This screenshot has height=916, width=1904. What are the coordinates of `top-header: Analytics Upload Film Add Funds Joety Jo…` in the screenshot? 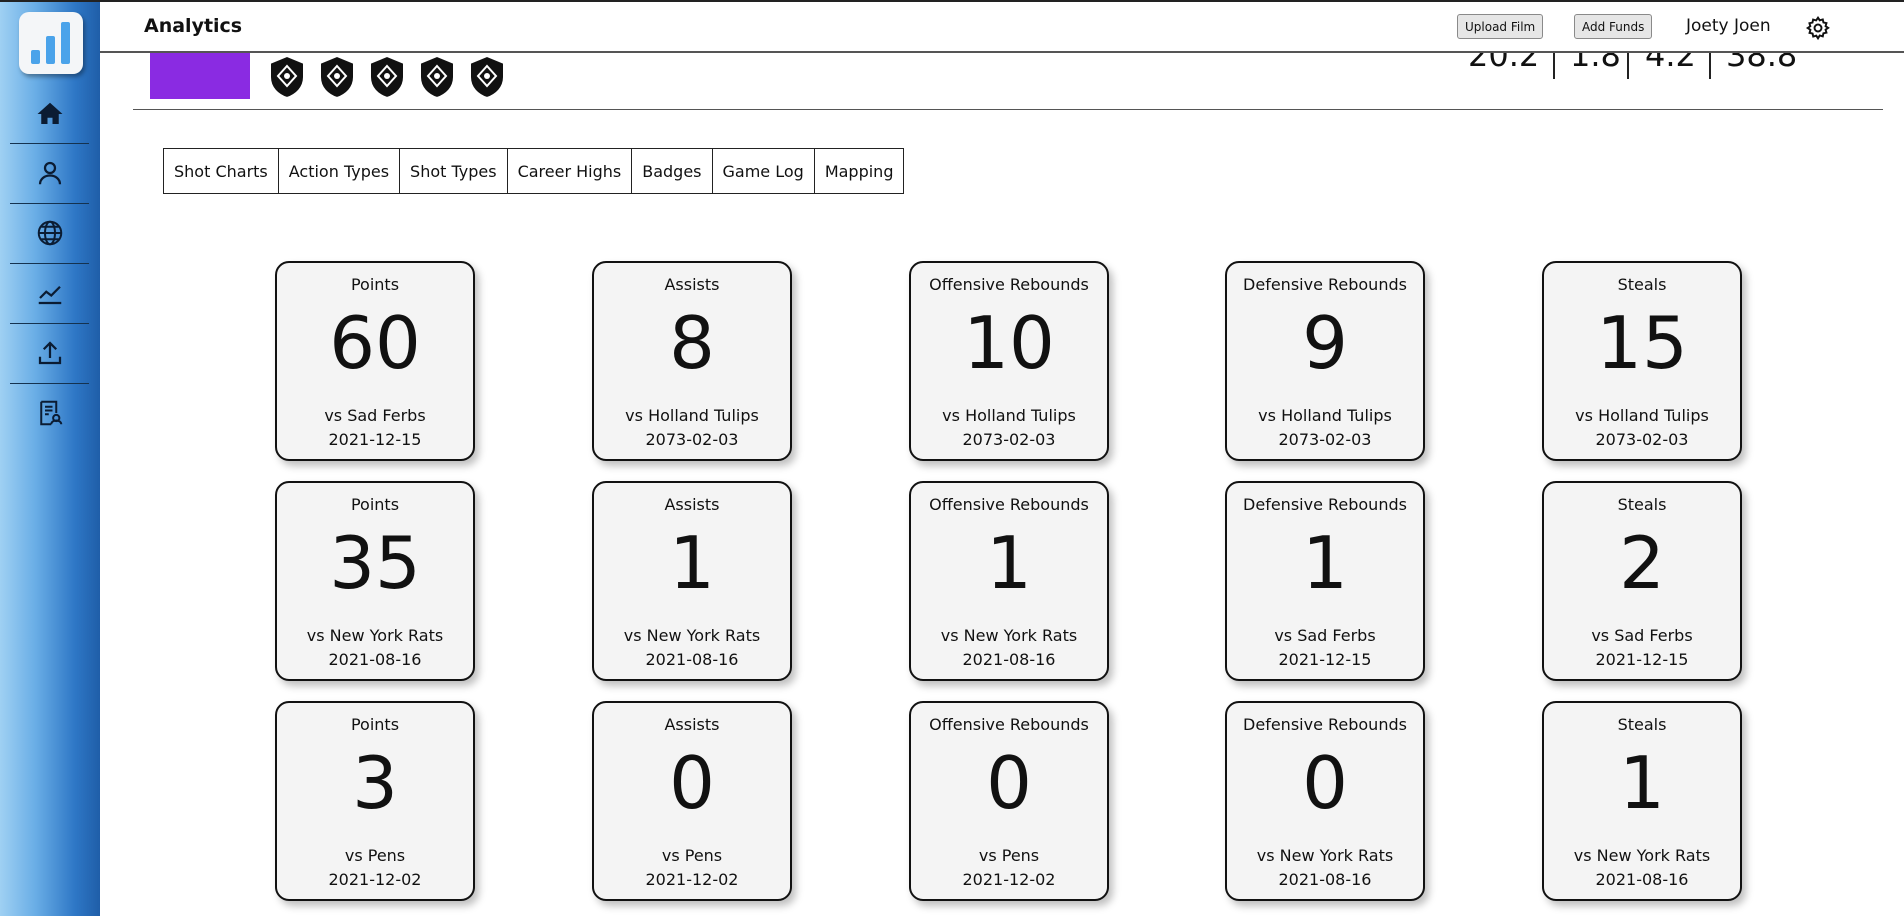 It's located at (1002, 27).